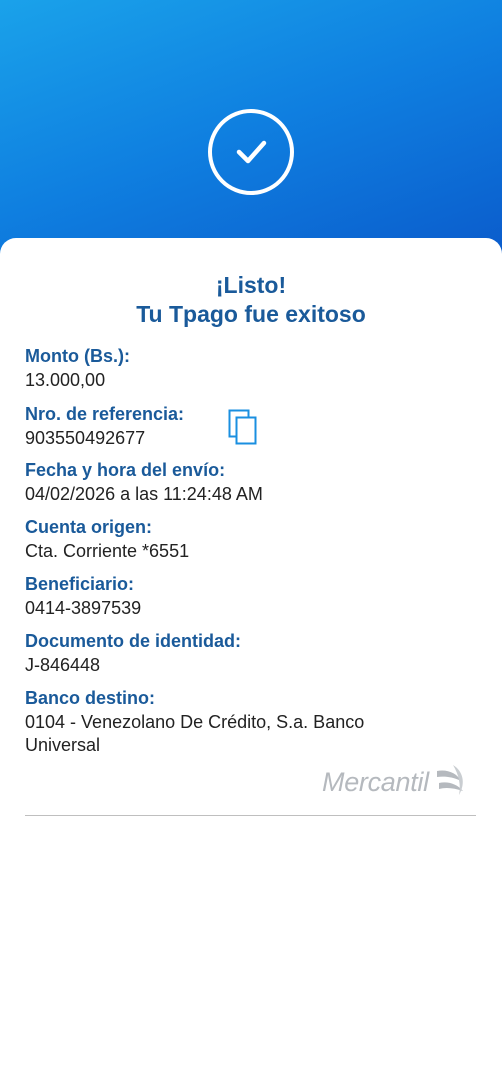  I want to click on mercantil-logo-icon, so click(450, 782).